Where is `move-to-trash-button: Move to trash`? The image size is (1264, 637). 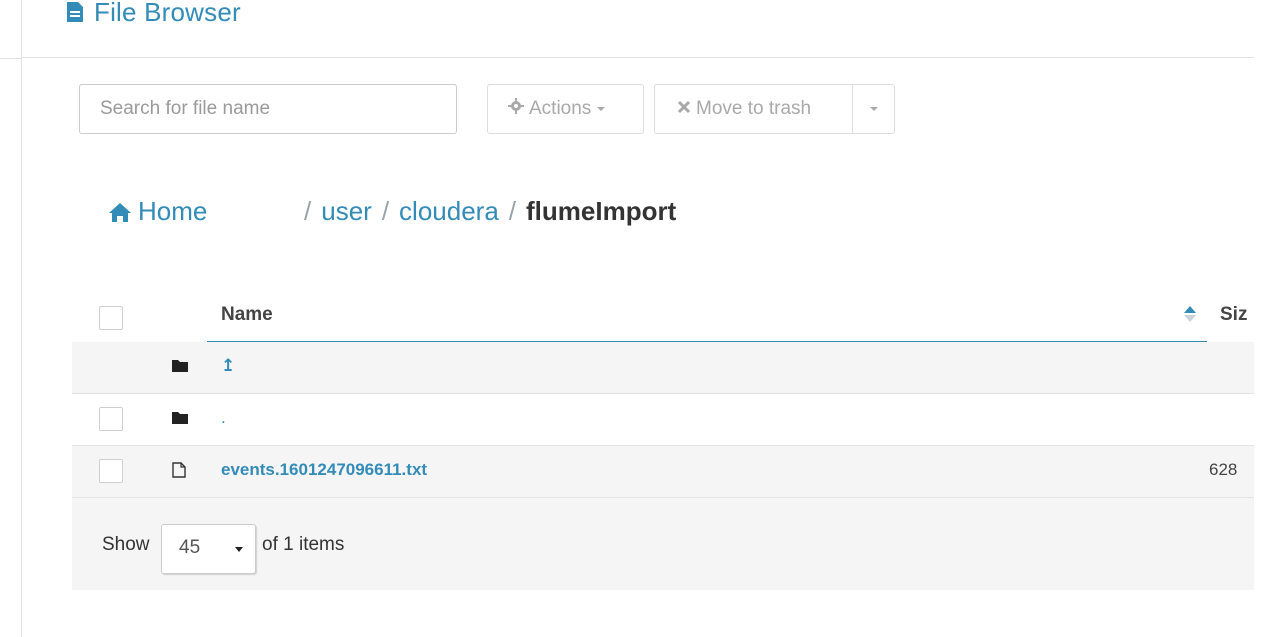 move-to-trash-button: Move to trash is located at coordinates (753, 109).